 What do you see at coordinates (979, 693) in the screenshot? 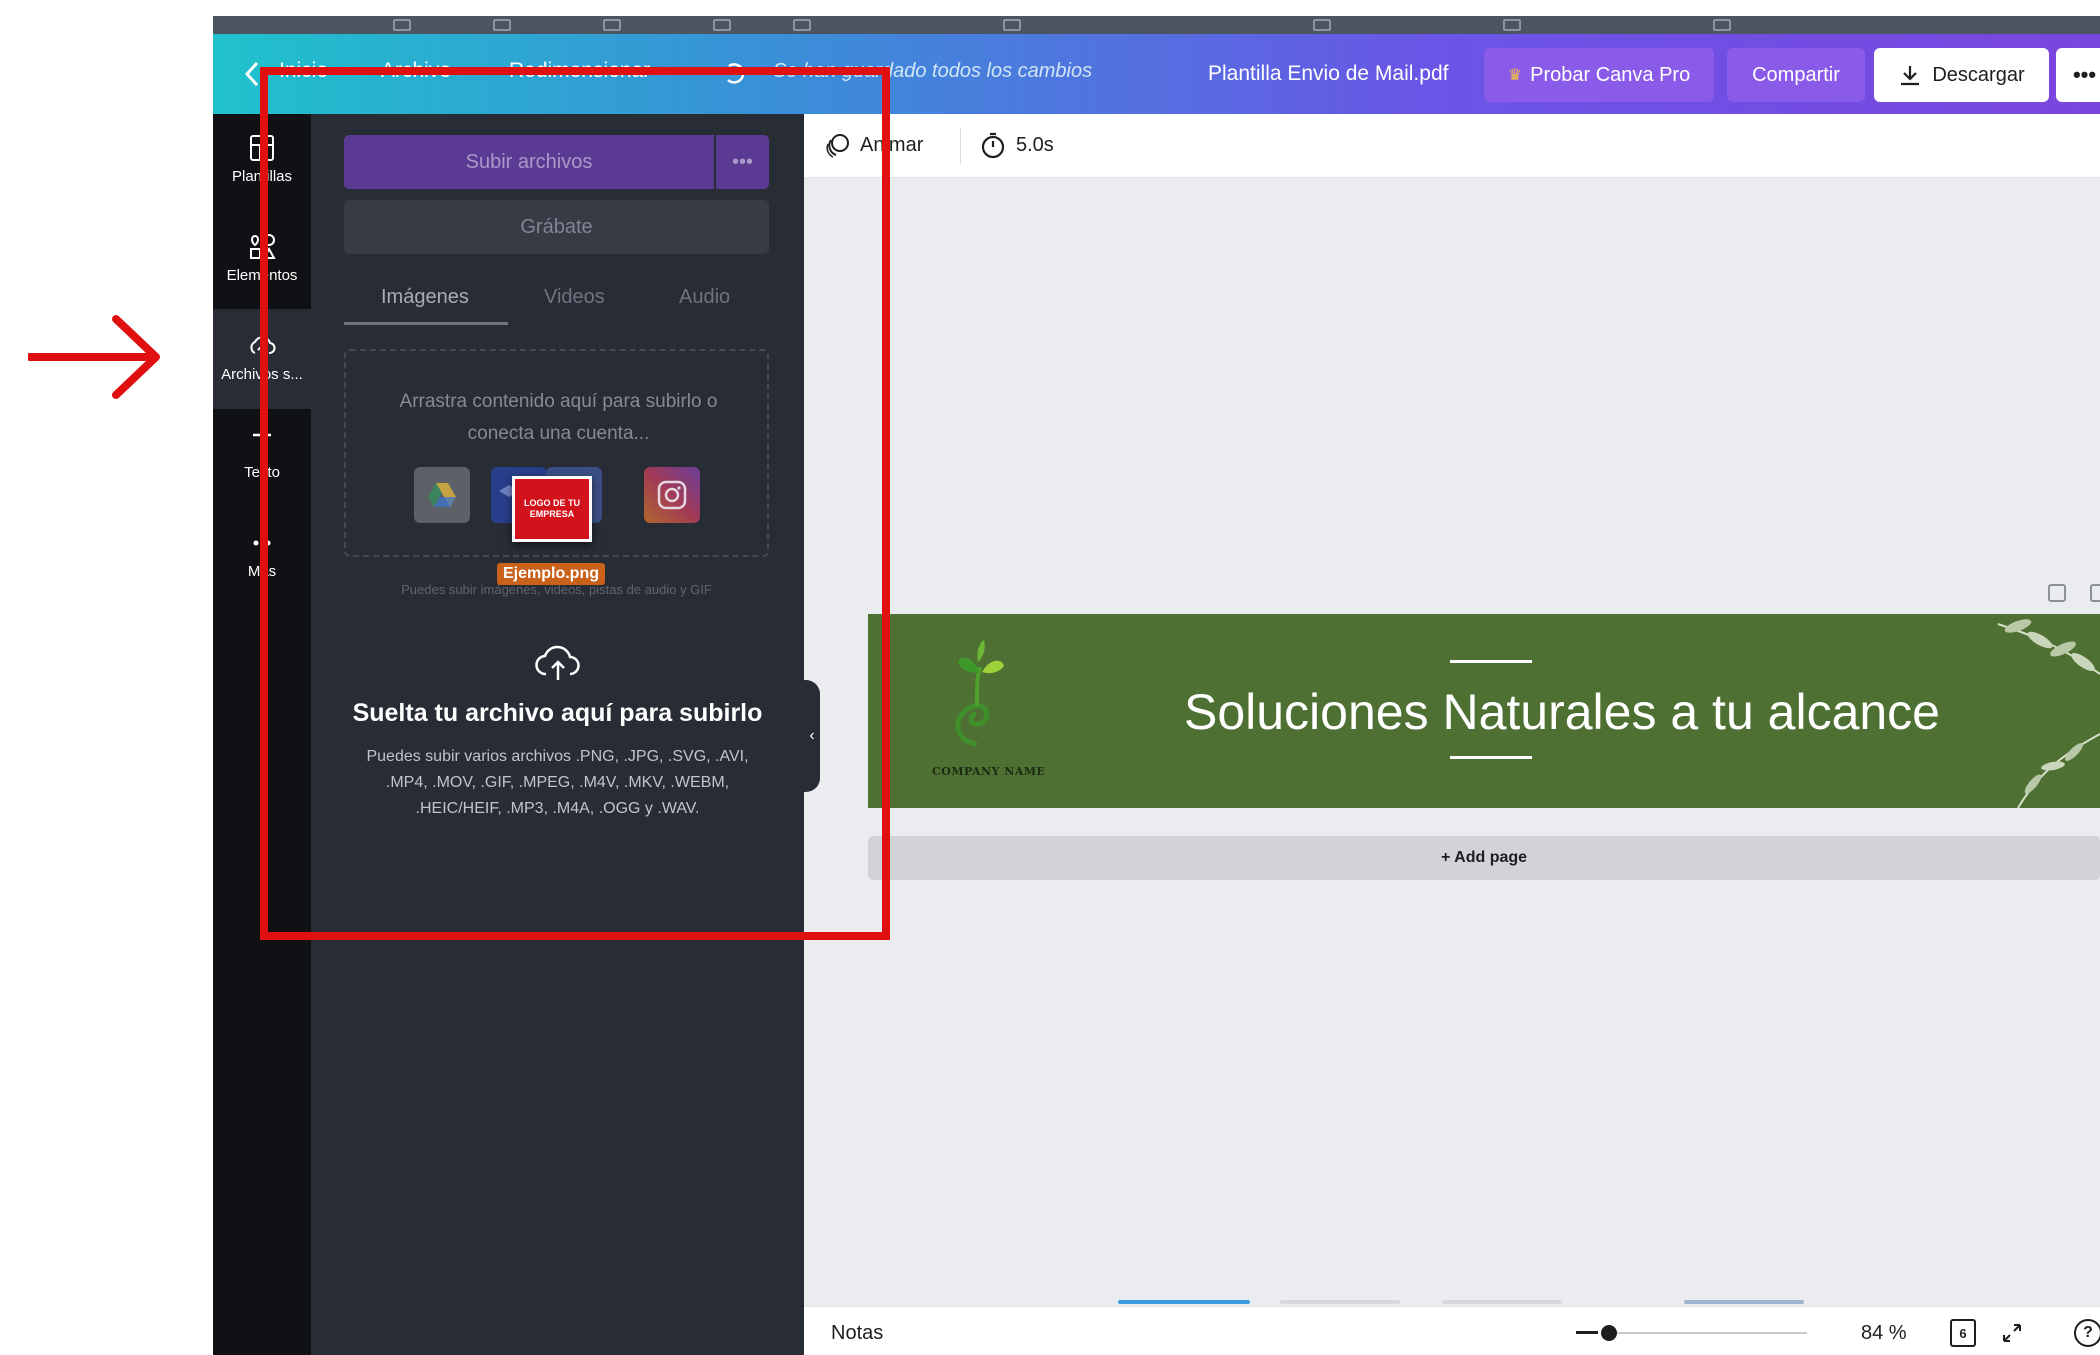
I see `company-logo-sprout-icon` at bounding box center [979, 693].